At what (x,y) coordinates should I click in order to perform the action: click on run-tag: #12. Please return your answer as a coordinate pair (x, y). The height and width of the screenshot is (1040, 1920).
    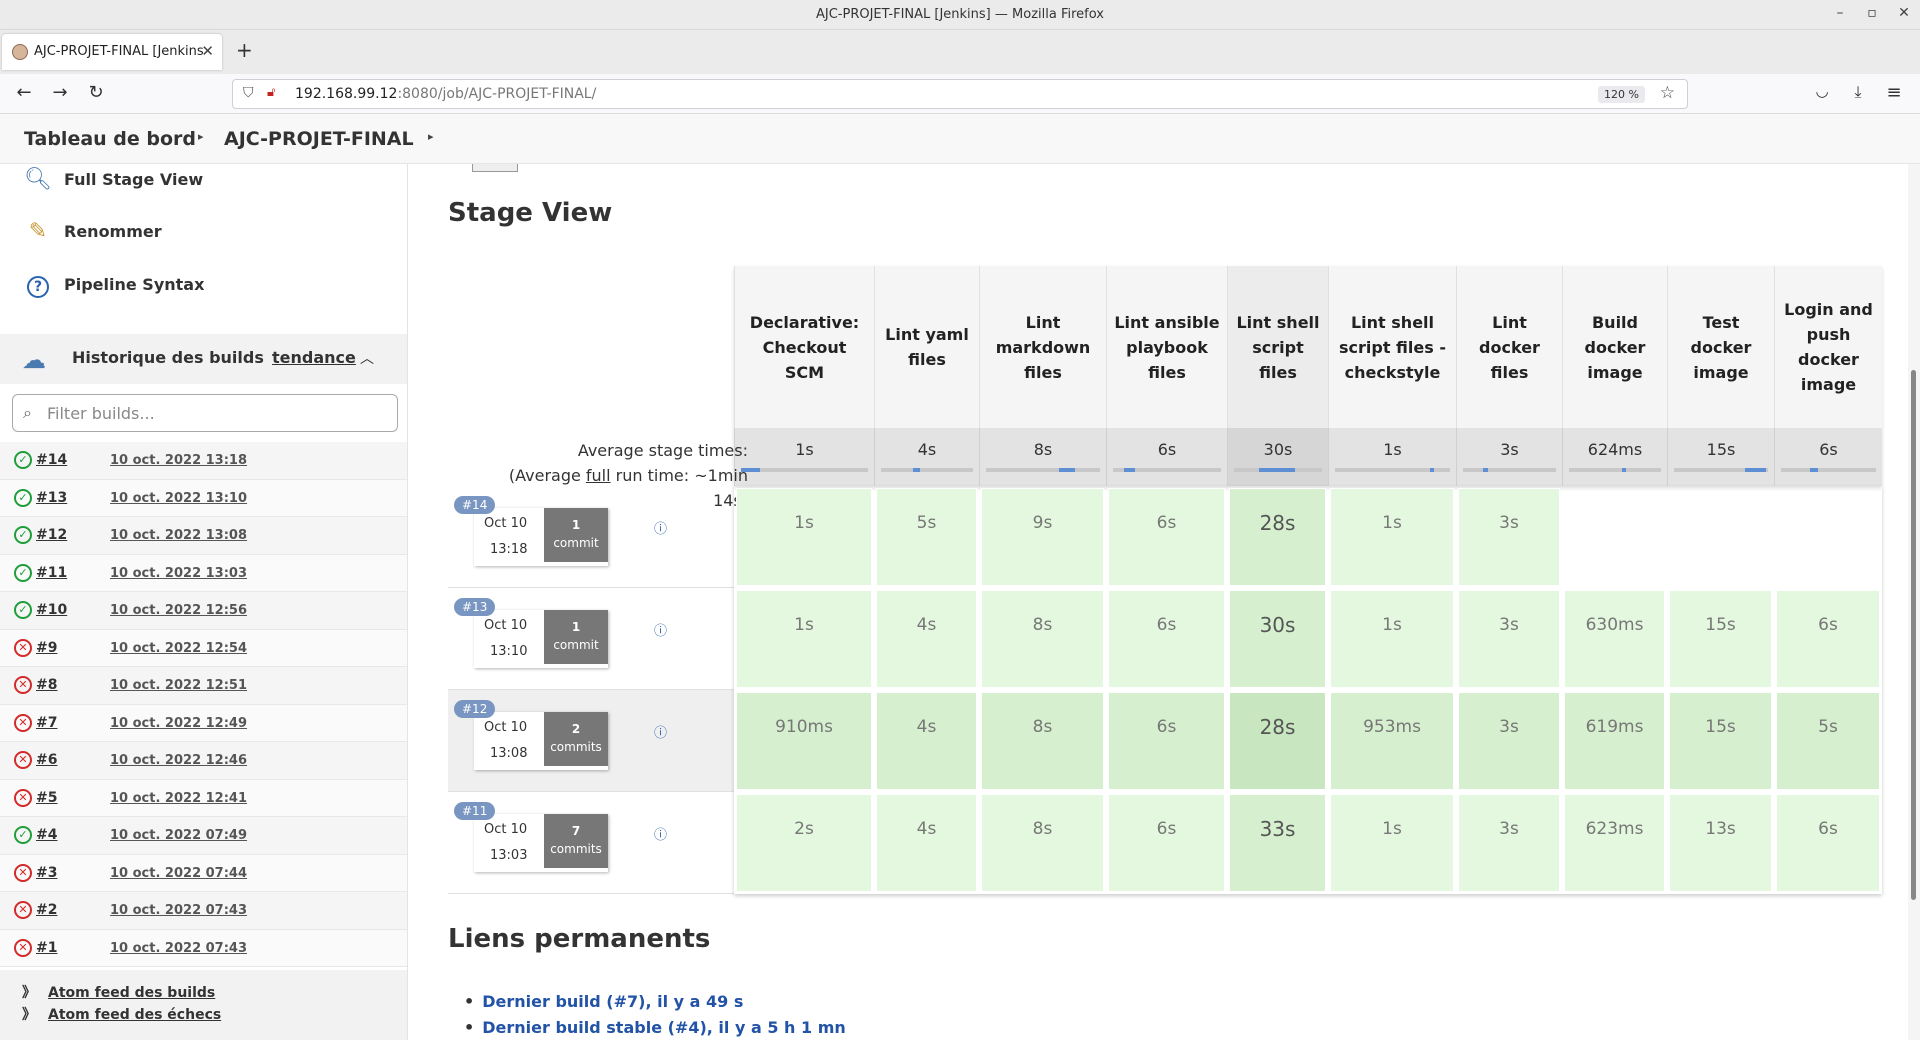
    Looking at the image, I should click on (475, 709).